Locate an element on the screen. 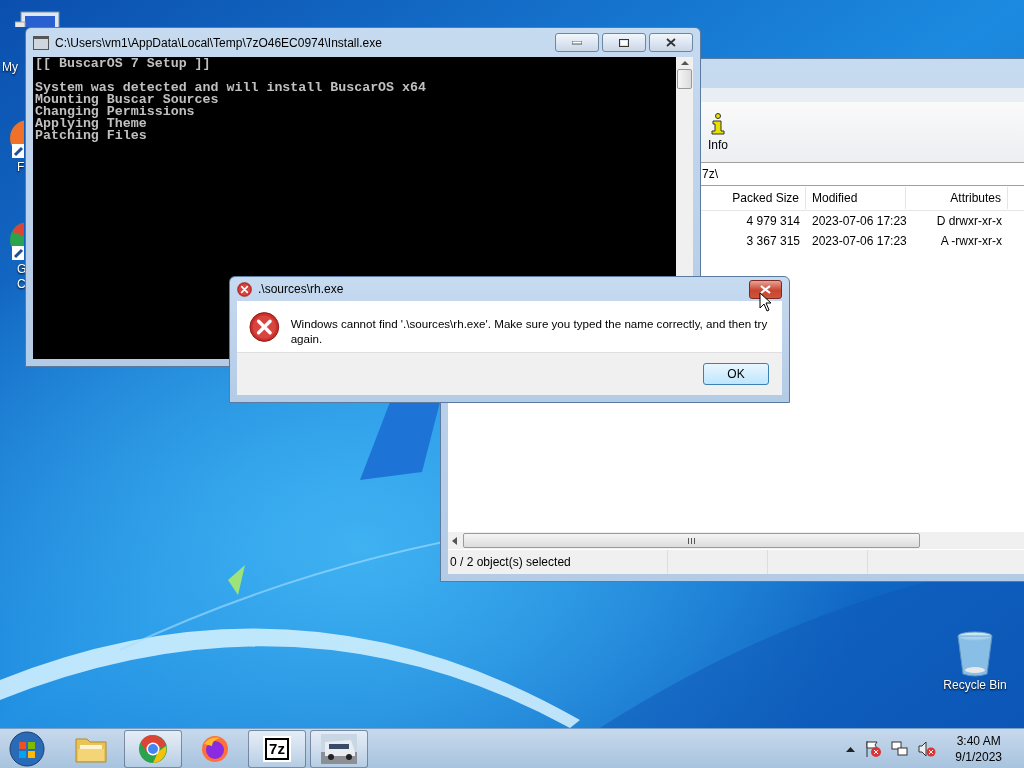 This screenshot has height=768, width=1024. console-line: [[ BuscarOS 7 Setup ]] is located at coordinates (123, 64).